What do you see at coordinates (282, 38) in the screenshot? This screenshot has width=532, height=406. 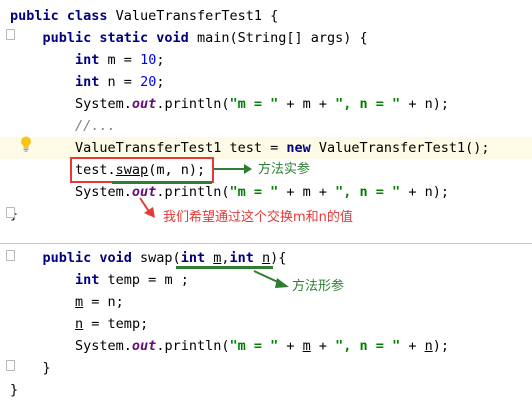 I see `code-token: main(String[] args) {` at bounding box center [282, 38].